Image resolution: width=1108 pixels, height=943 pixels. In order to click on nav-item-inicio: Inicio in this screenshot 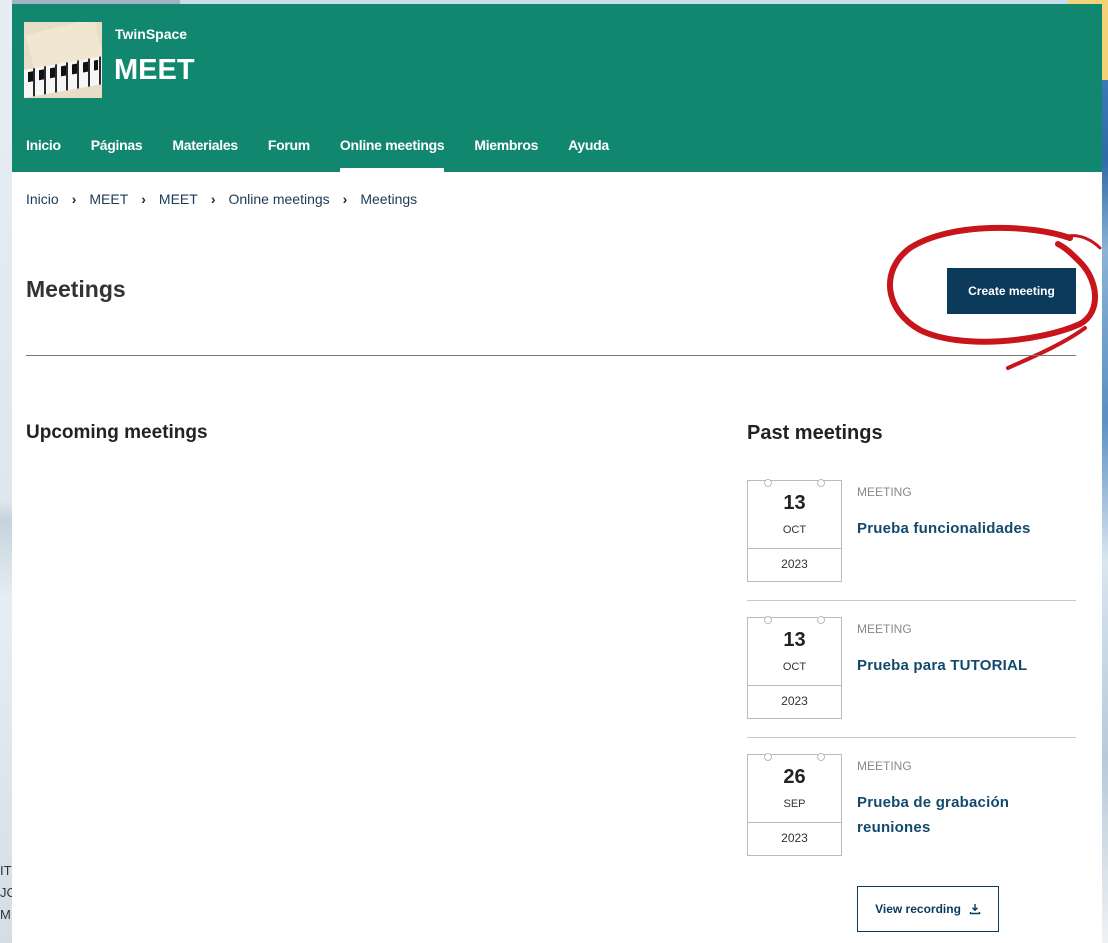, I will do `click(43, 150)`.